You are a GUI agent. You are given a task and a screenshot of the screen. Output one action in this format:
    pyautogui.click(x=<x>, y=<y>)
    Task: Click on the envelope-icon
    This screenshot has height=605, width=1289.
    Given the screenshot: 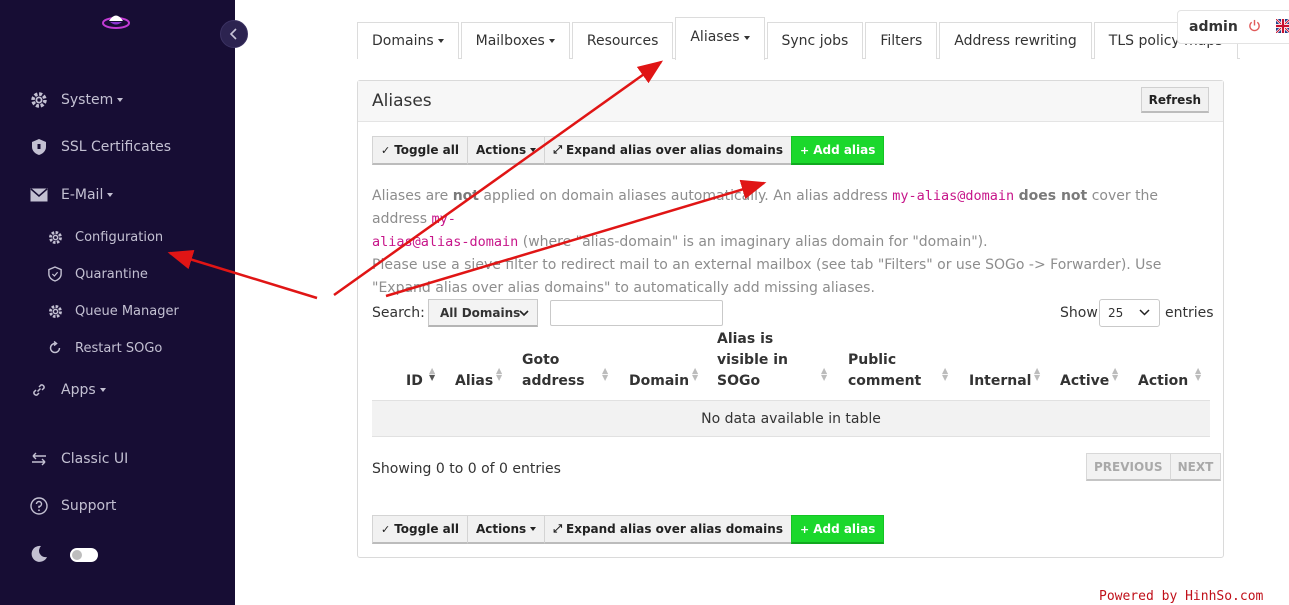 What is the action you would take?
    pyautogui.click(x=39, y=195)
    